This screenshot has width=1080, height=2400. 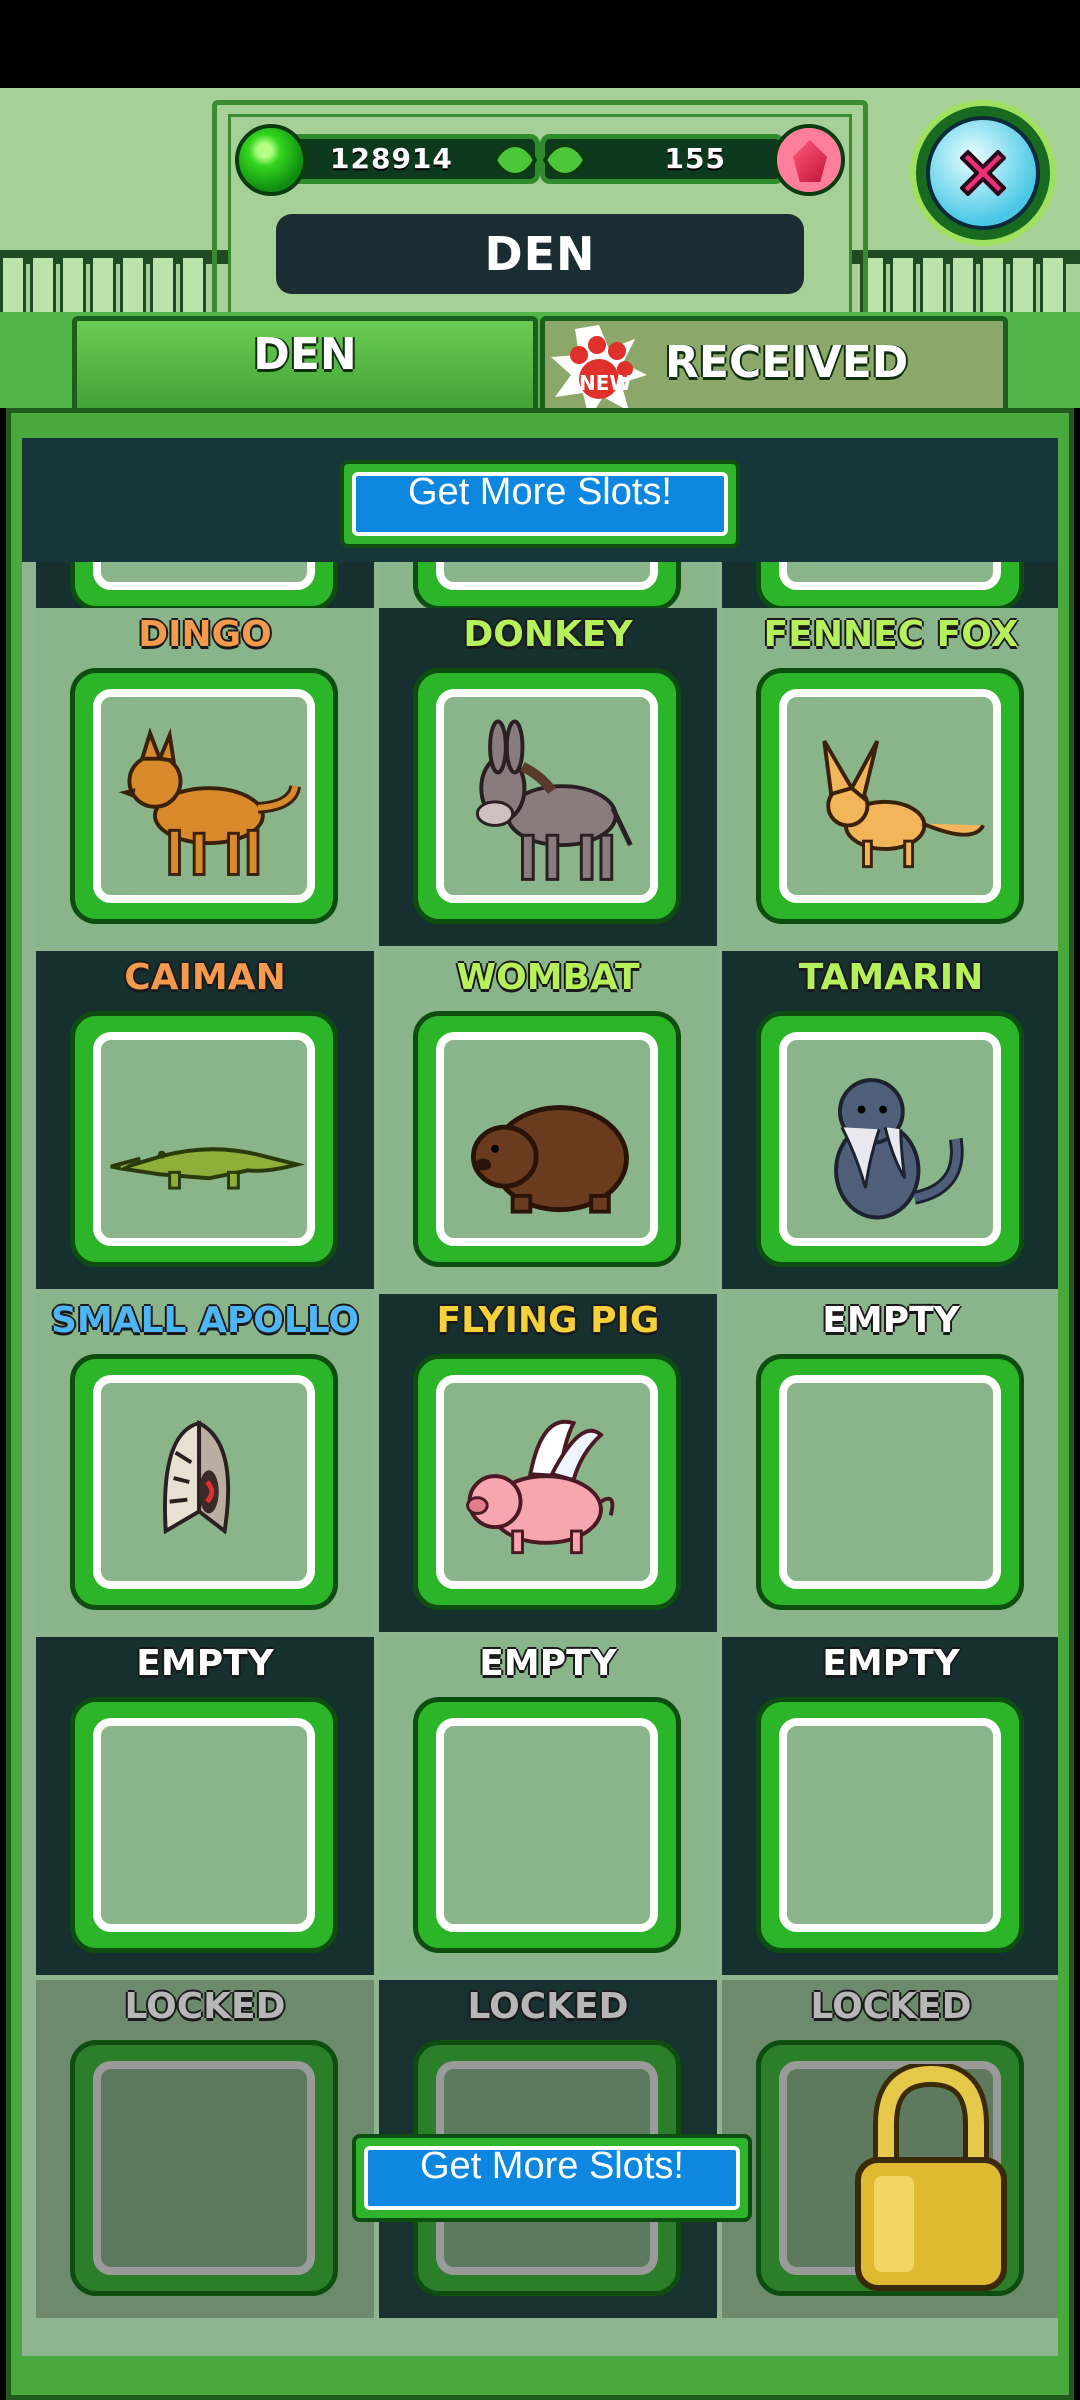 I want to click on slot-cell: WOMBAT, so click(x=548, y=1120).